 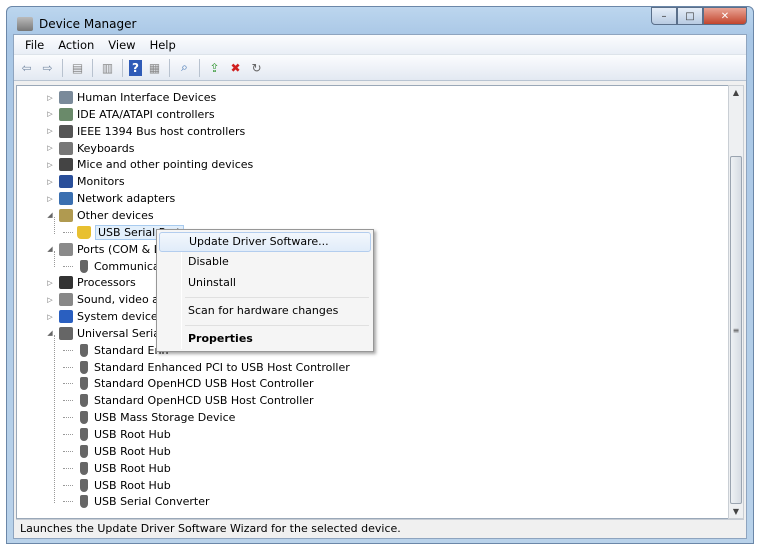 I want to click on tree-item: ▷ IDE ATA/ATAPI controllers, so click(x=130, y=114).